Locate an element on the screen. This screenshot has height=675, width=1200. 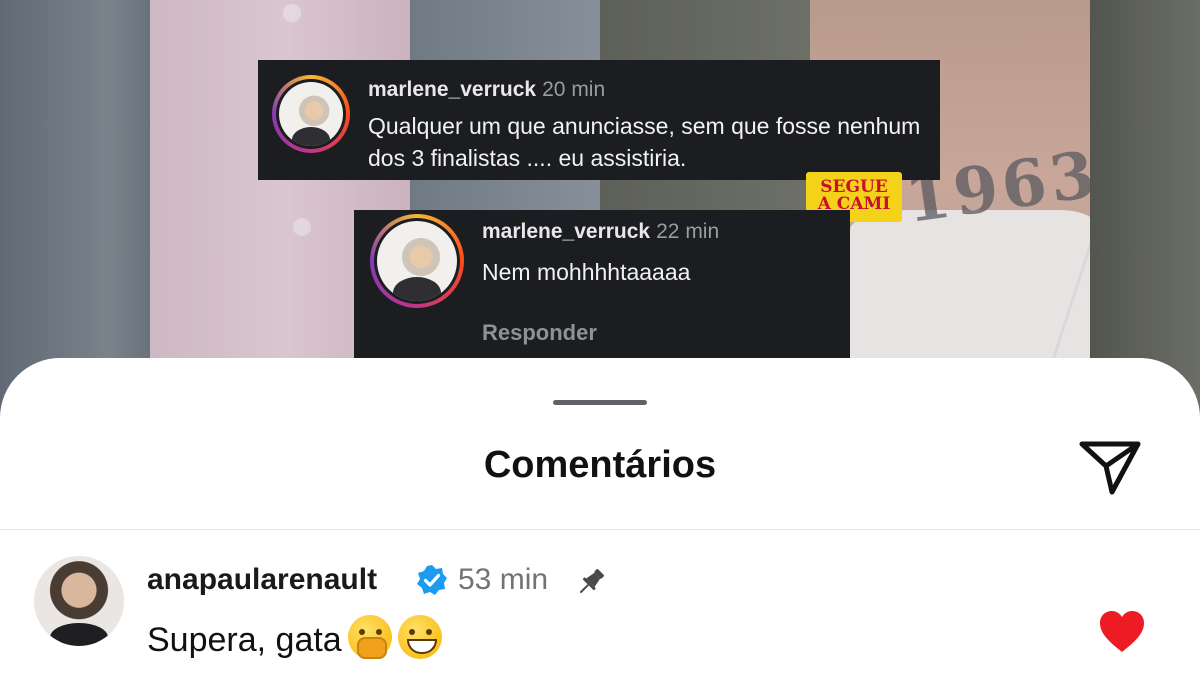
sheet-title: Comentários is located at coordinates (600, 465).